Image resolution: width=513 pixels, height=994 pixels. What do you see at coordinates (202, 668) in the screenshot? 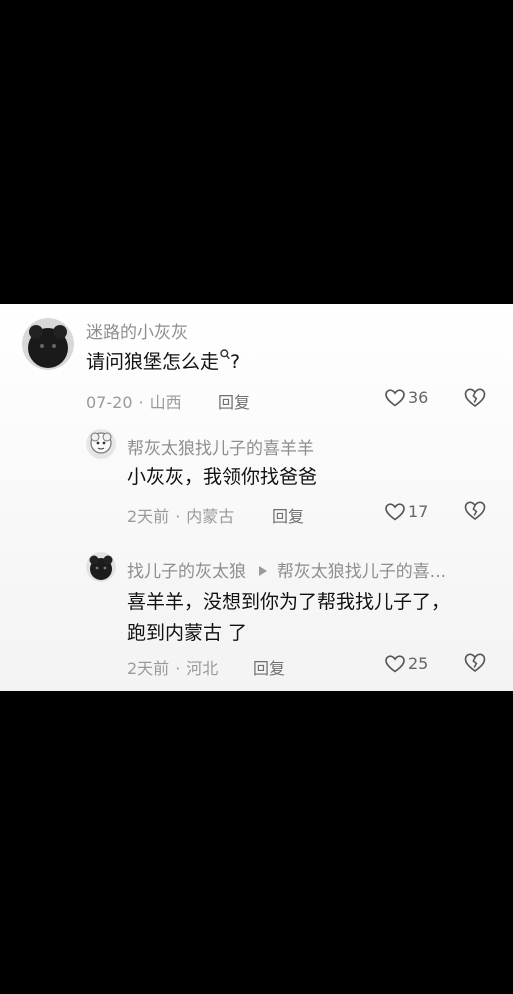
I see `comment-location: 河北` at bounding box center [202, 668].